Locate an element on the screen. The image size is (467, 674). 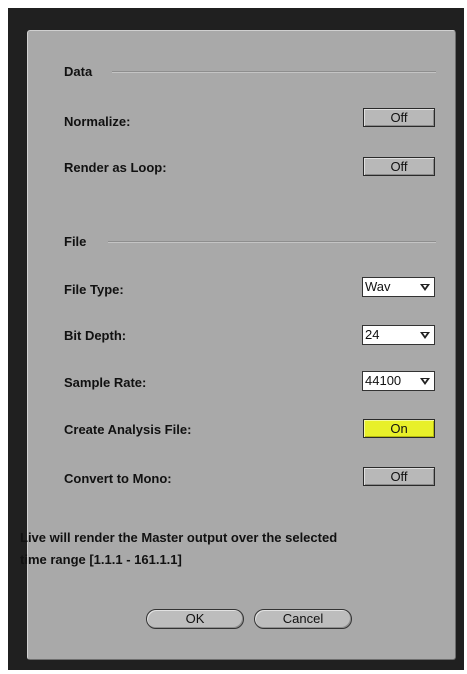
create-analysis-file-toggle: On is located at coordinates (399, 428).